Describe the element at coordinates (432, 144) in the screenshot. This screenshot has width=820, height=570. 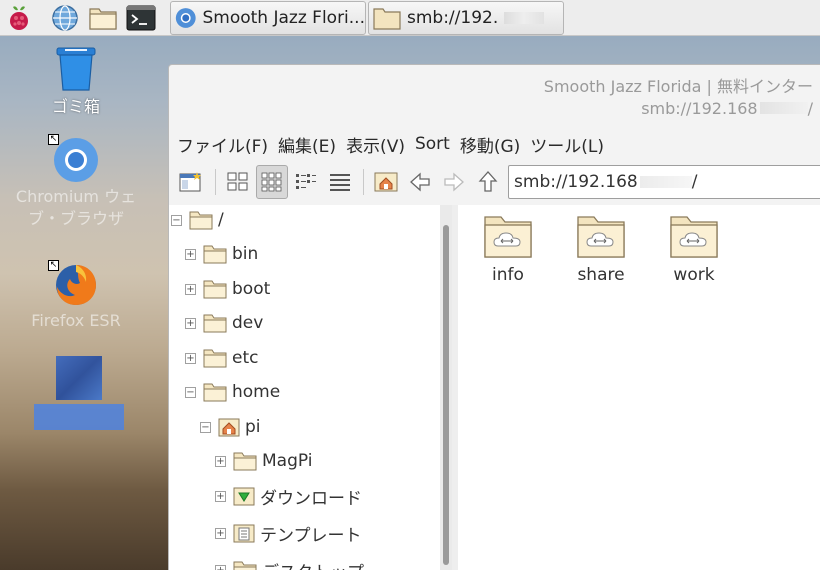
I see `menu-sort: Sort` at that location.